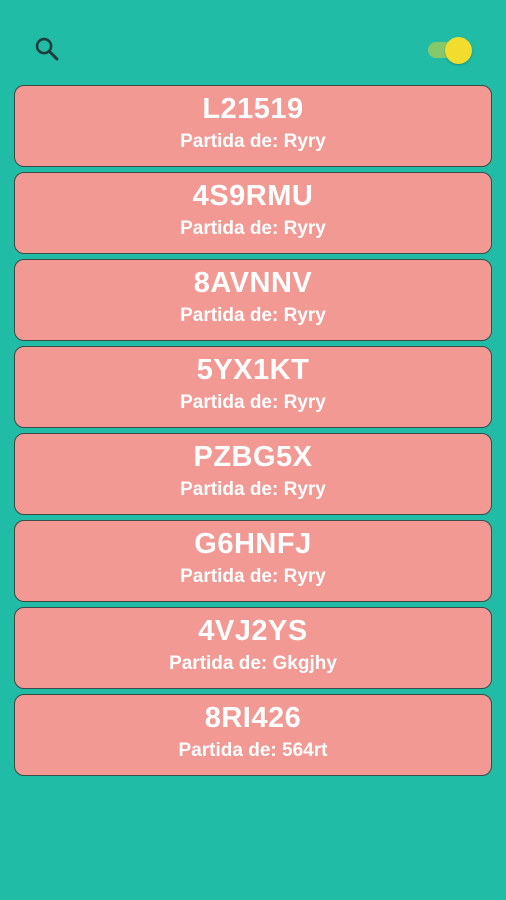  What do you see at coordinates (253, 457) in the screenshot?
I see `game-code: PZBG5X` at bounding box center [253, 457].